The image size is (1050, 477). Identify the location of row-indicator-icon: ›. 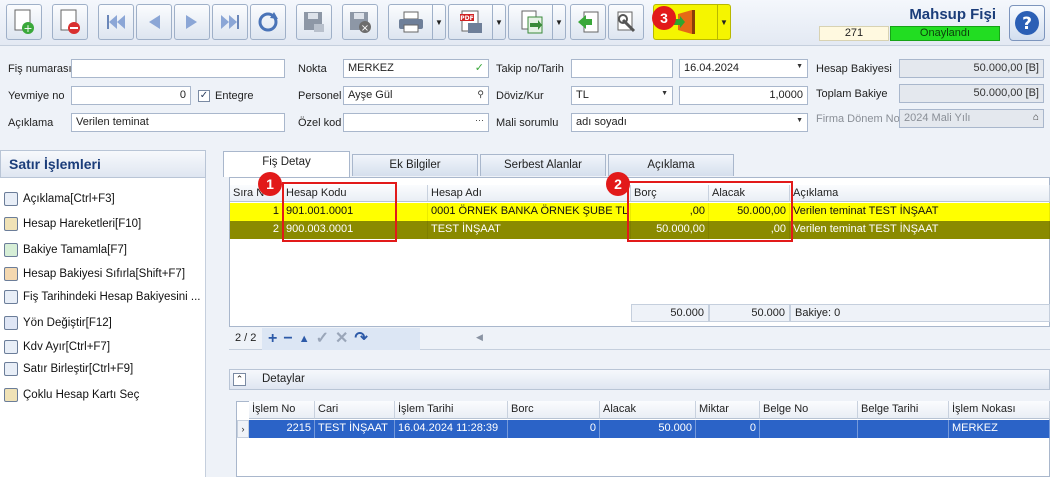
(243, 429).